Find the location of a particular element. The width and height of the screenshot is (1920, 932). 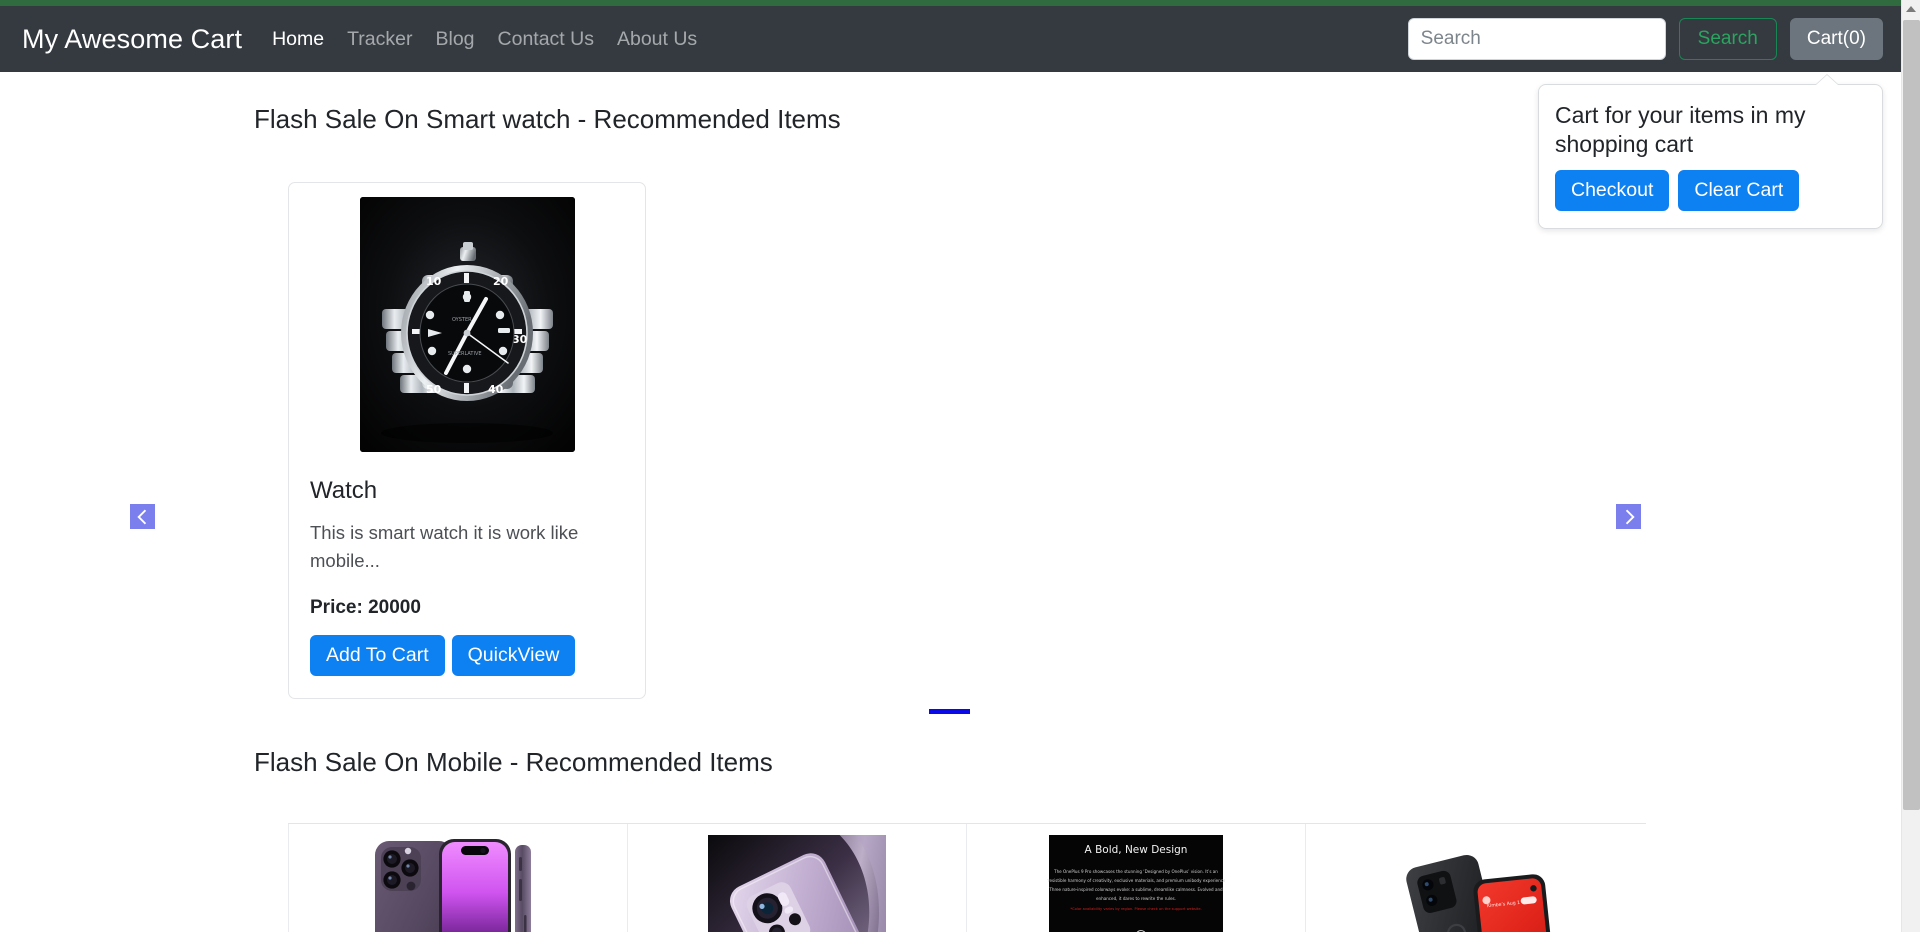

product-name: Watch is located at coordinates (344, 490).